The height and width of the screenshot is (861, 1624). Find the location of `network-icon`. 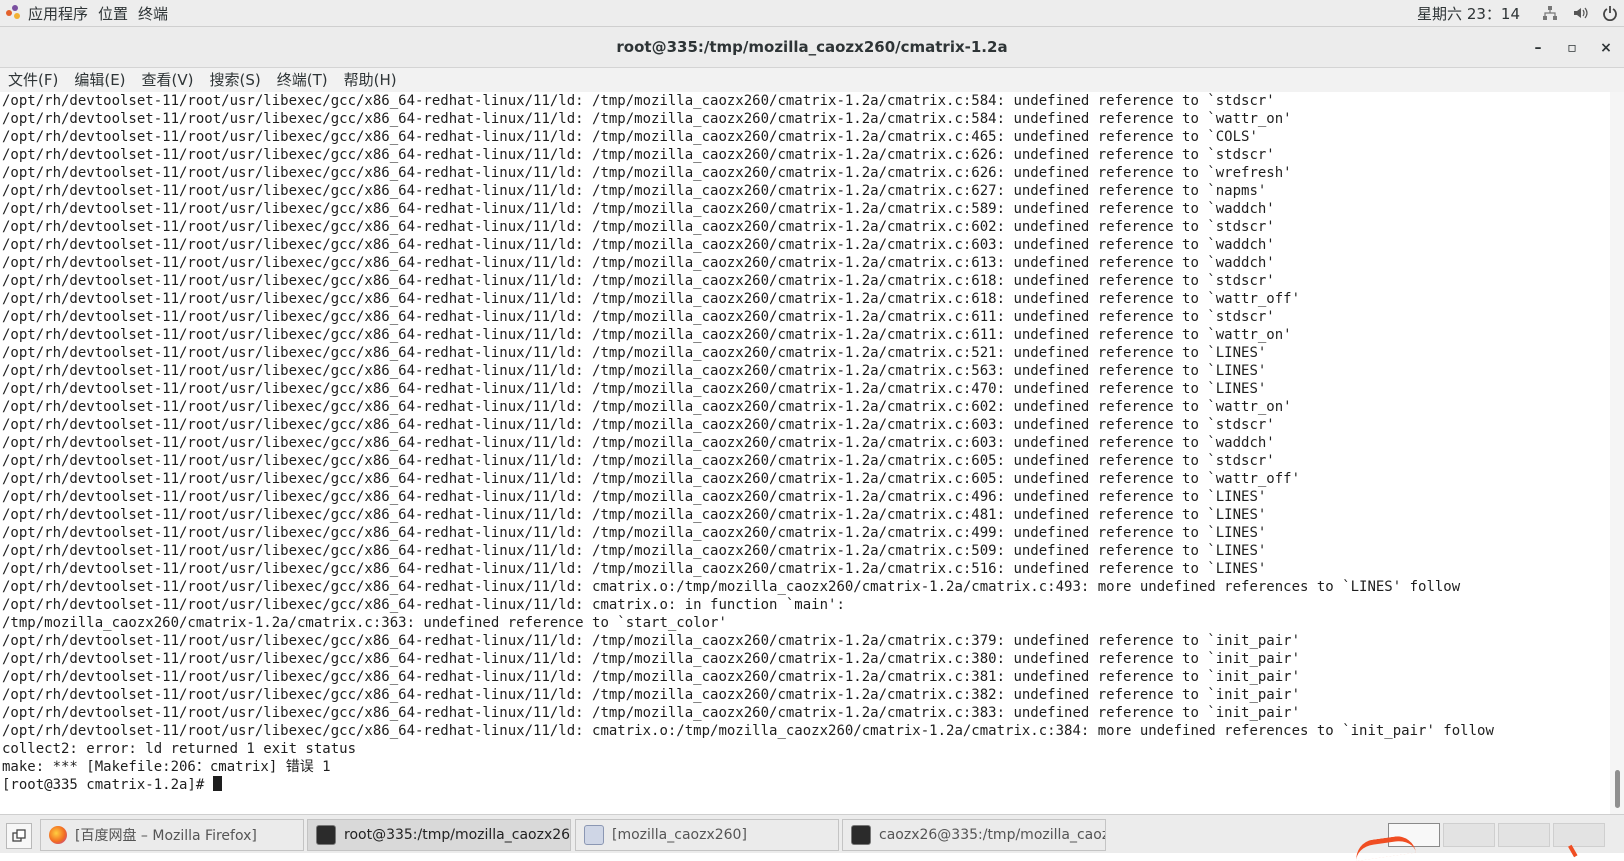

network-icon is located at coordinates (1550, 13).